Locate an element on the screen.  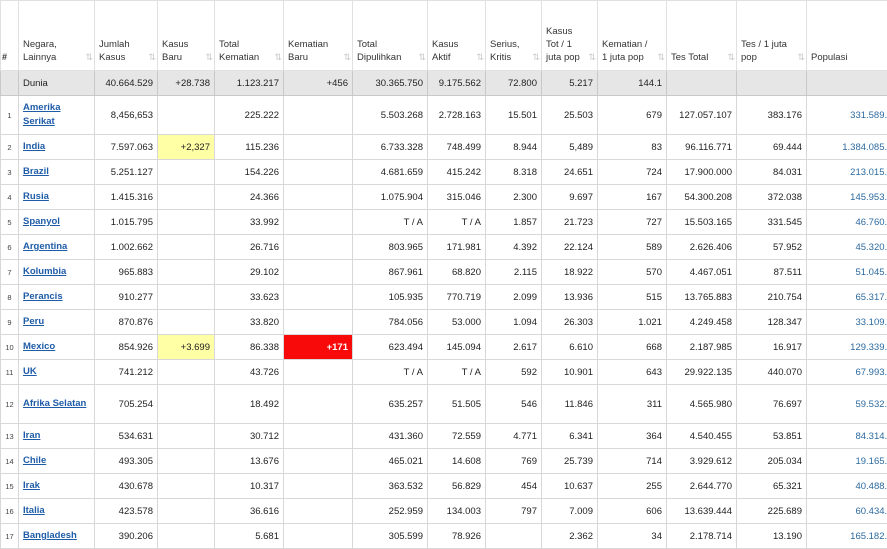
column-header-total-recovered: Total Dipulihkan⇅ is located at coordinates (390, 36).